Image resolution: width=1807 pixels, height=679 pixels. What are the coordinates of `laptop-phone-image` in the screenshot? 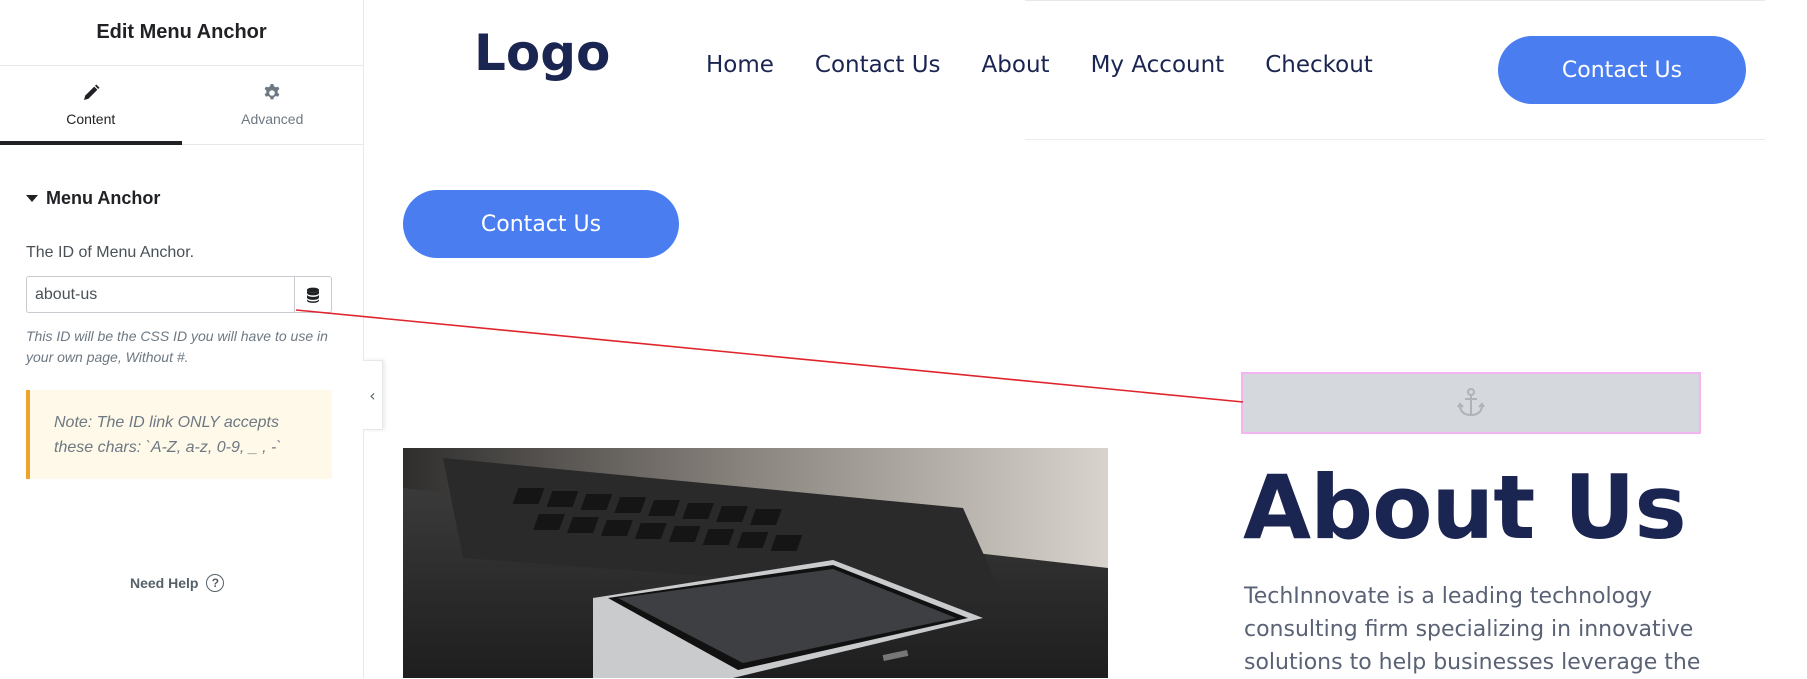 It's located at (755, 563).